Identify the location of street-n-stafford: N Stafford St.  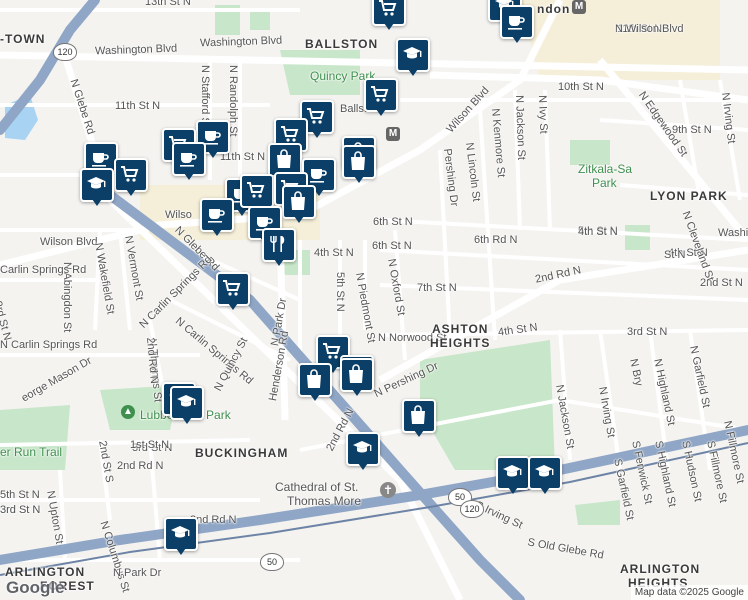
(205, 96).